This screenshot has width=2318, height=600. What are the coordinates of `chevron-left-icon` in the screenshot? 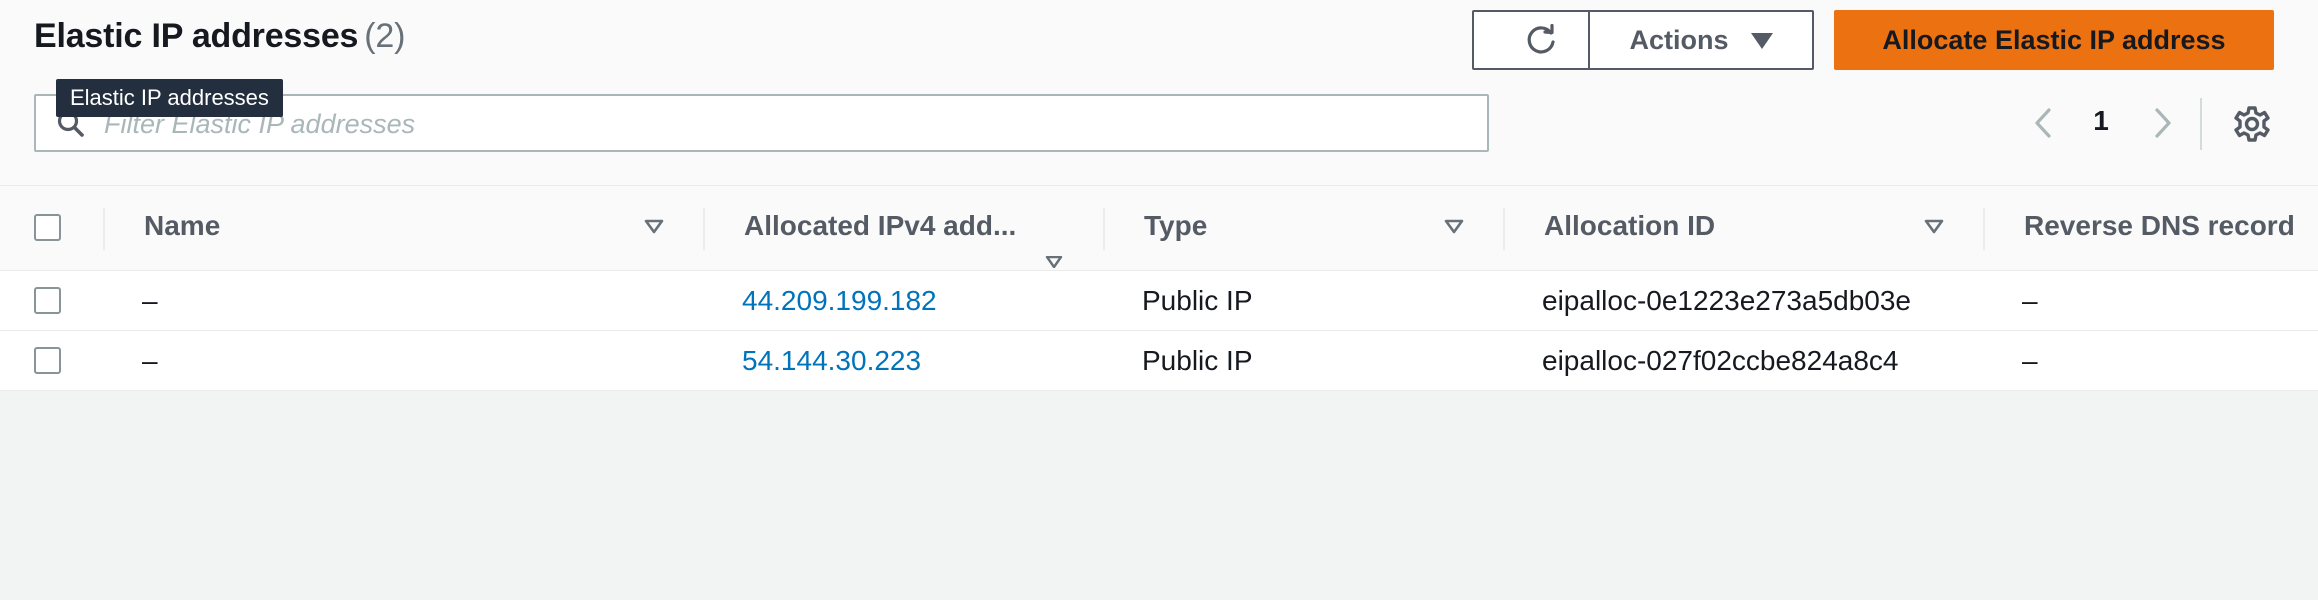 It's located at (2044, 123).